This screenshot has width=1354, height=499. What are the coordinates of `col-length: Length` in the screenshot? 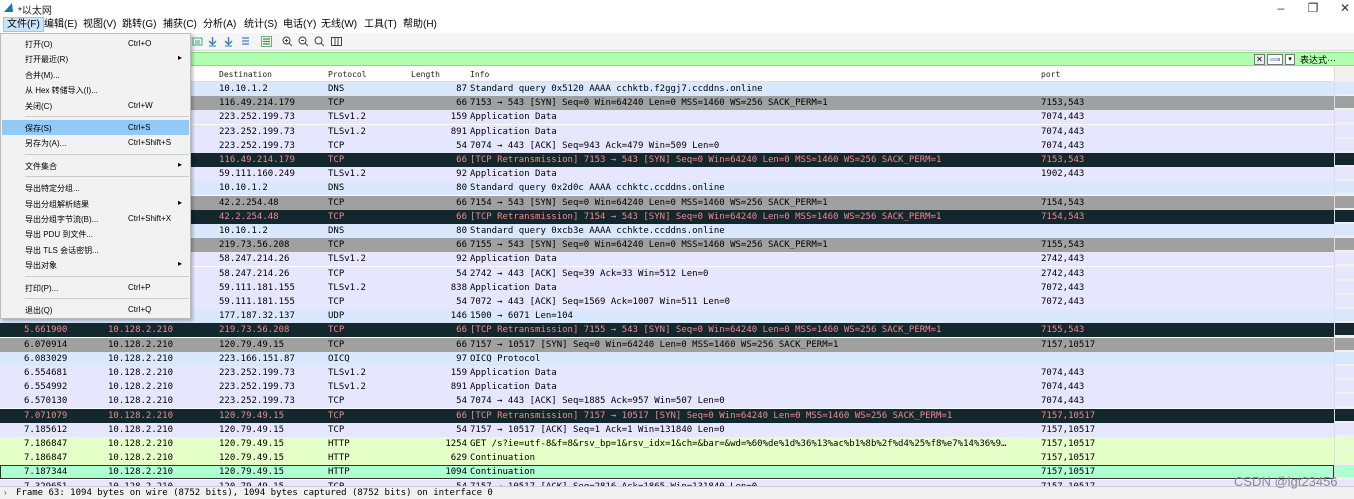 It's located at (425, 74).